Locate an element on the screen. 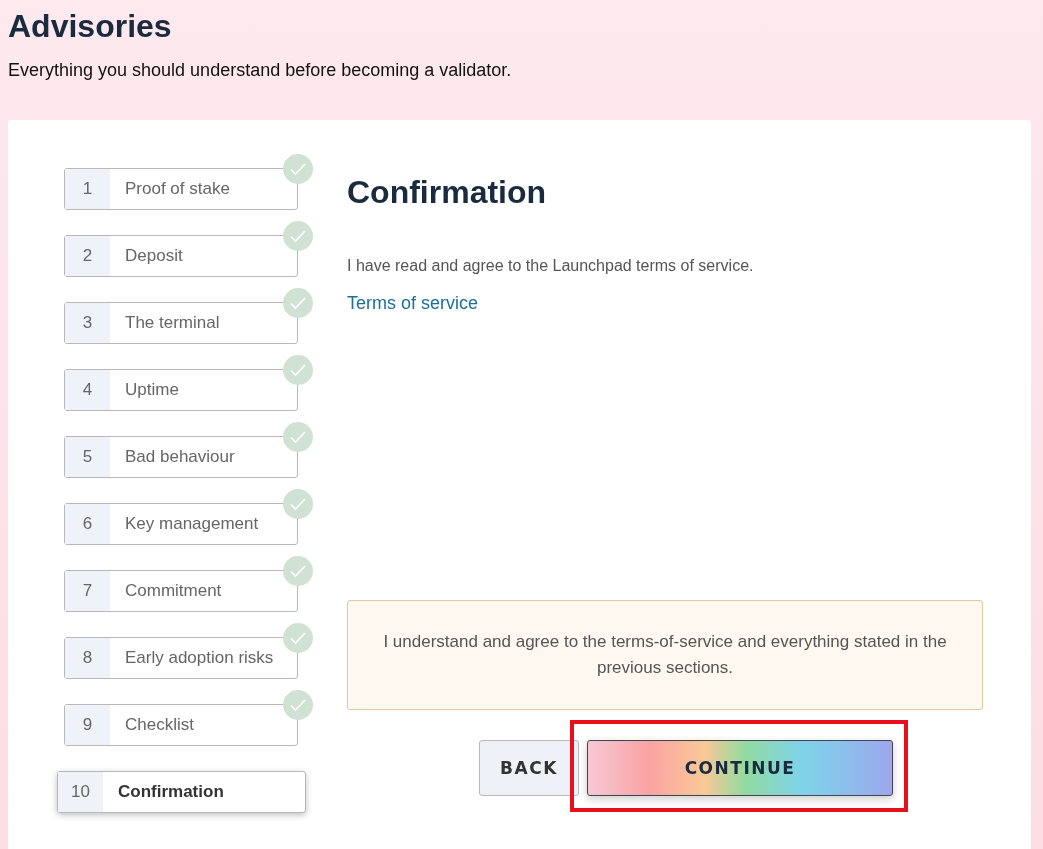 Image resolution: width=1043 pixels, height=849 pixels. step-label: Commitment is located at coordinates (173, 591).